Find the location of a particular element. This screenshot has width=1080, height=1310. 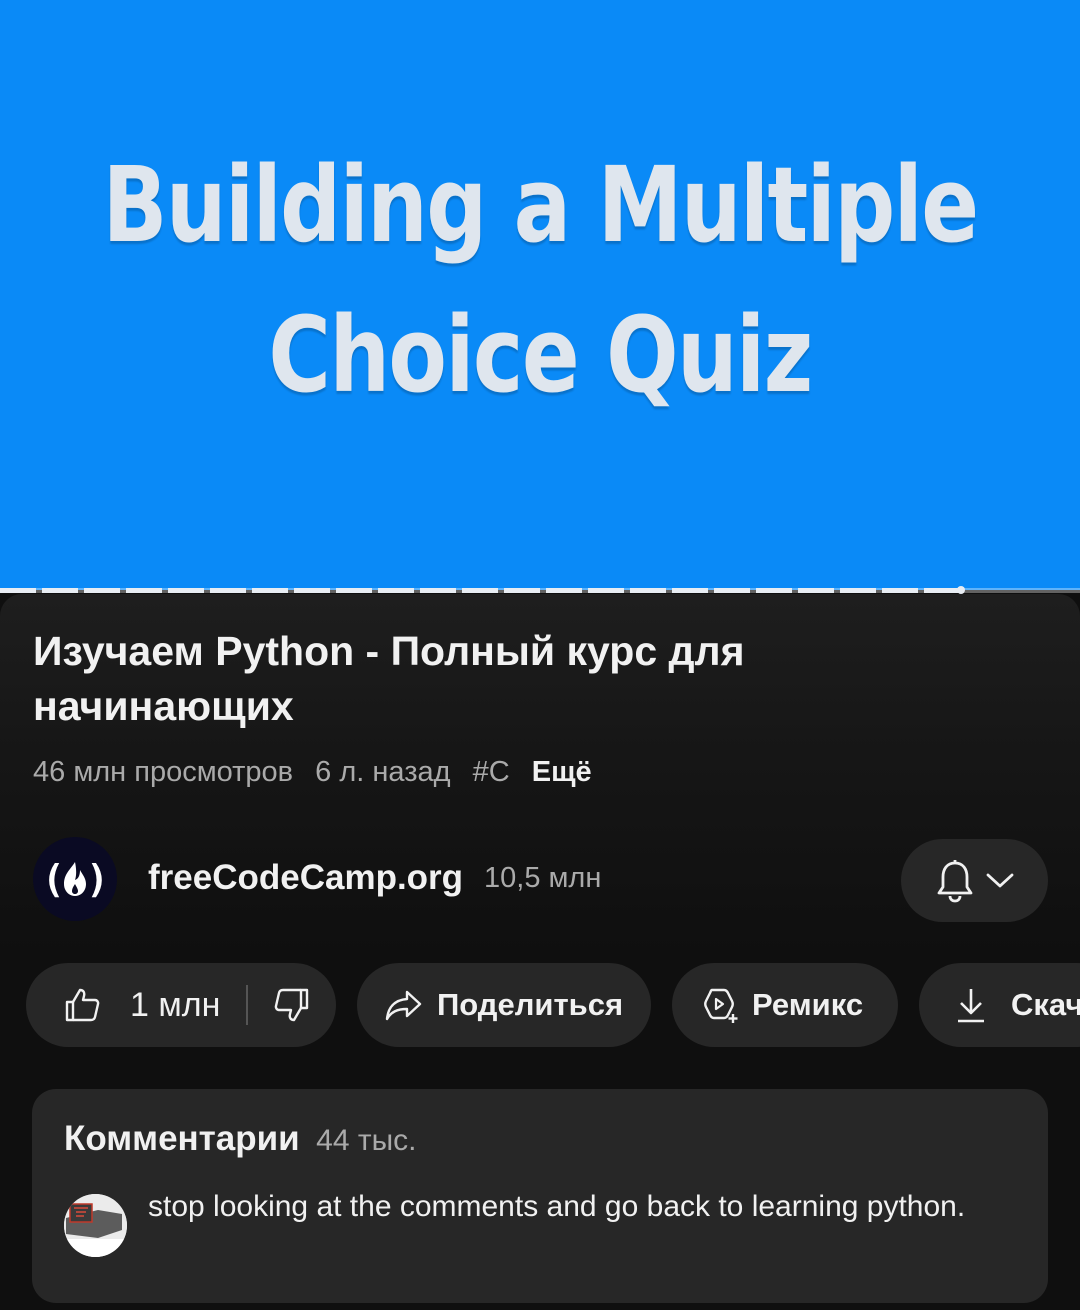

channel-name: freeCodeCamp.org is located at coordinates (305, 878).